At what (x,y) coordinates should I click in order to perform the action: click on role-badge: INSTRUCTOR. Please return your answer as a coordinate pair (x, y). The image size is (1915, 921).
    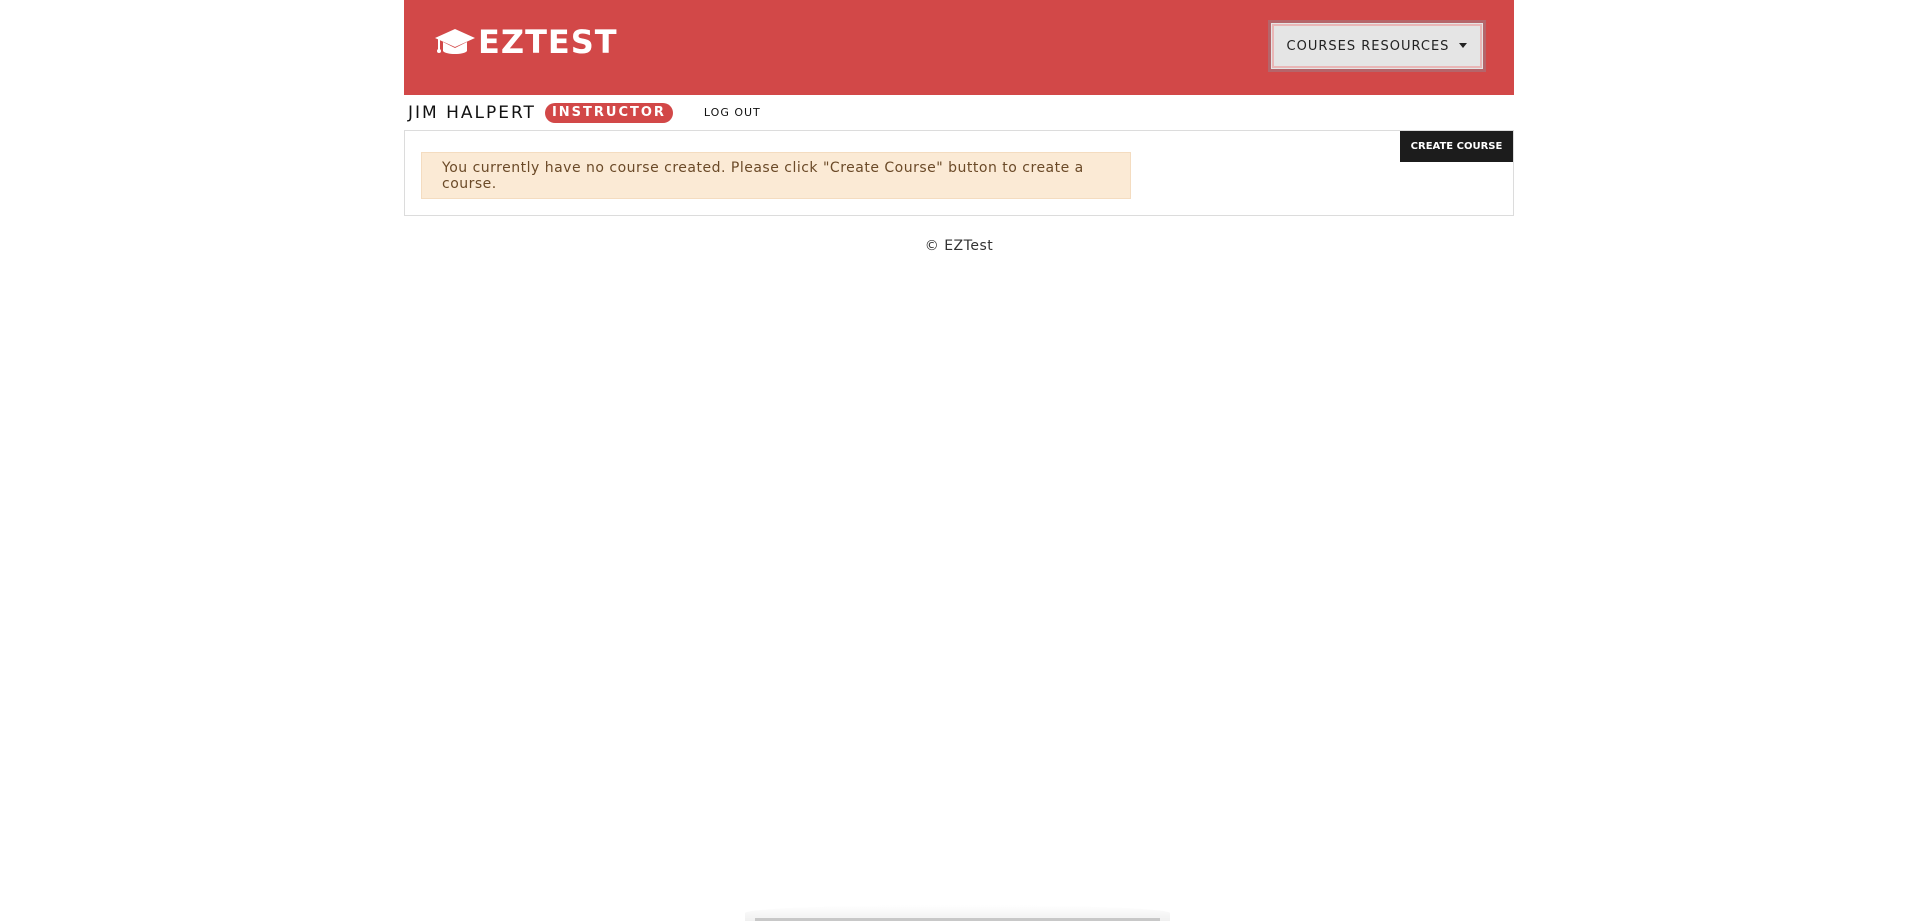
    Looking at the image, I should click on (608, 112).